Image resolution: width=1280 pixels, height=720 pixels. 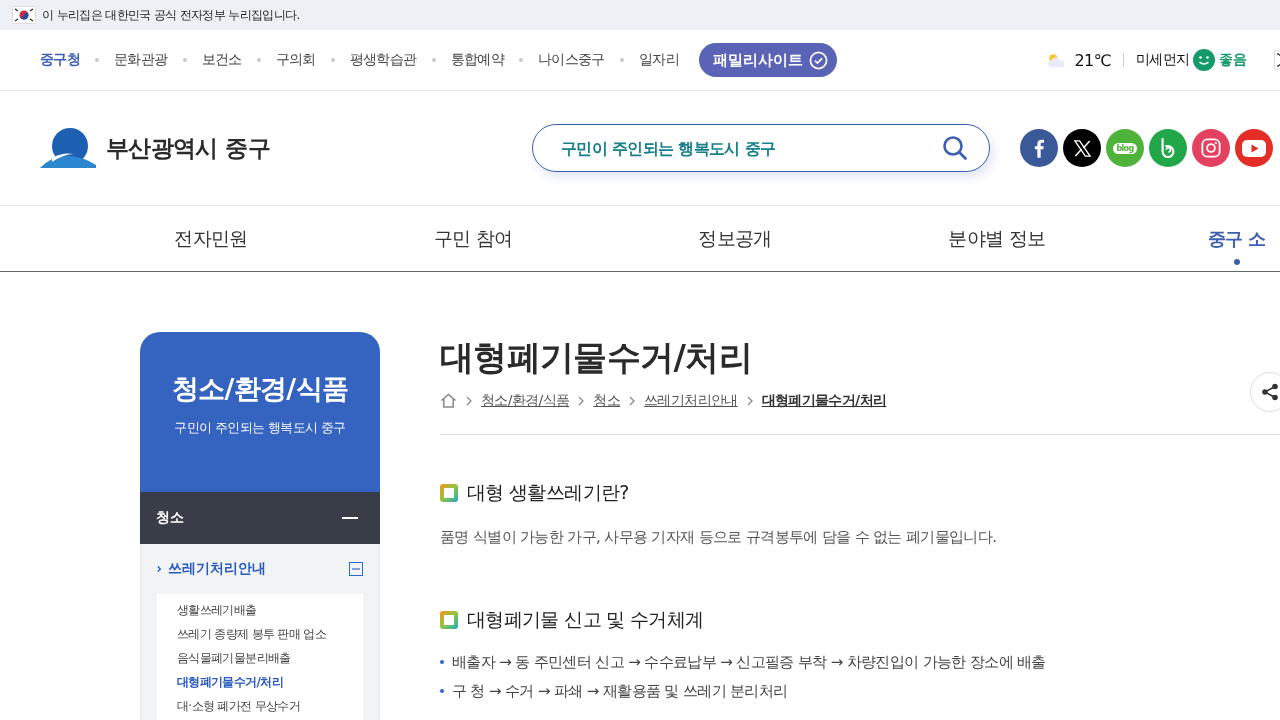 What do you see at coordinates (24, 15) in the screenshot?
I see `flag-icon` at bounding box center [24, 15].